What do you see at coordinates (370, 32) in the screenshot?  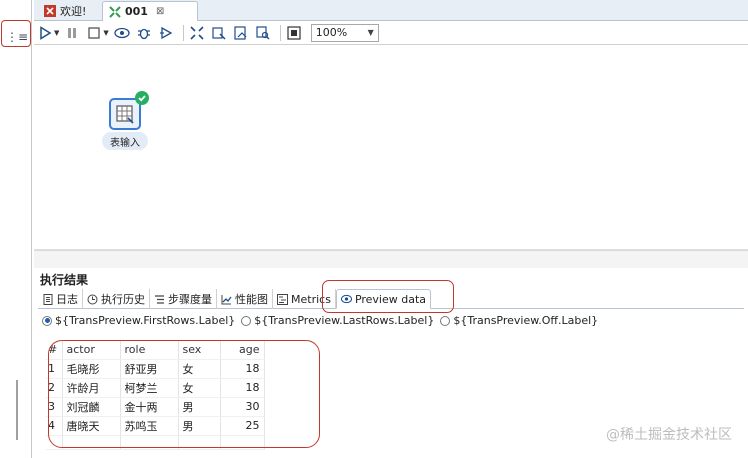 I see `chevron-down-icon: ▼` at bounding box center [370, 32].